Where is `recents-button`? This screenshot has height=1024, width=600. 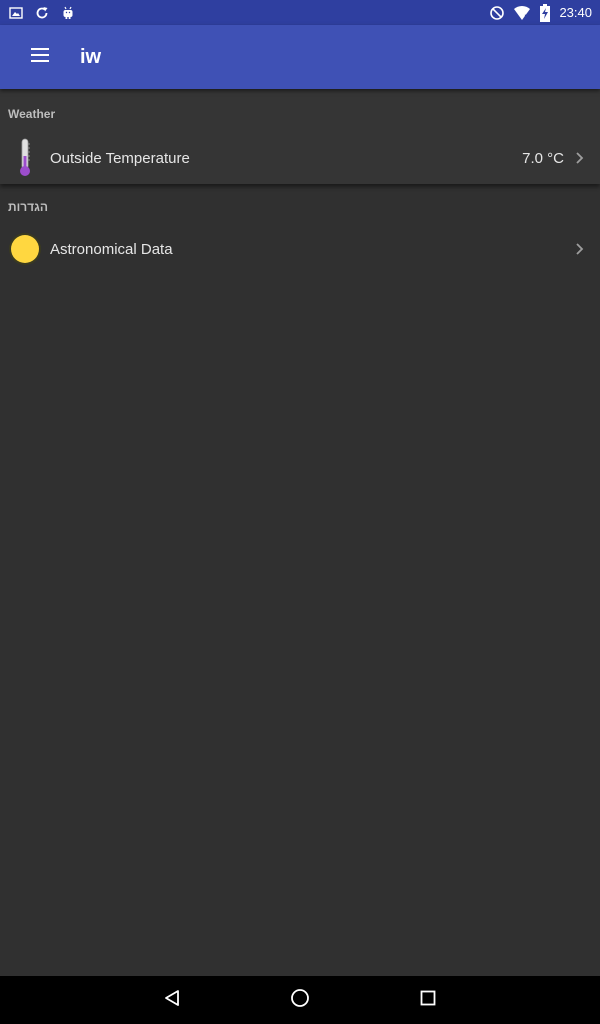
recents-button is located at coordinates (428, 1000).